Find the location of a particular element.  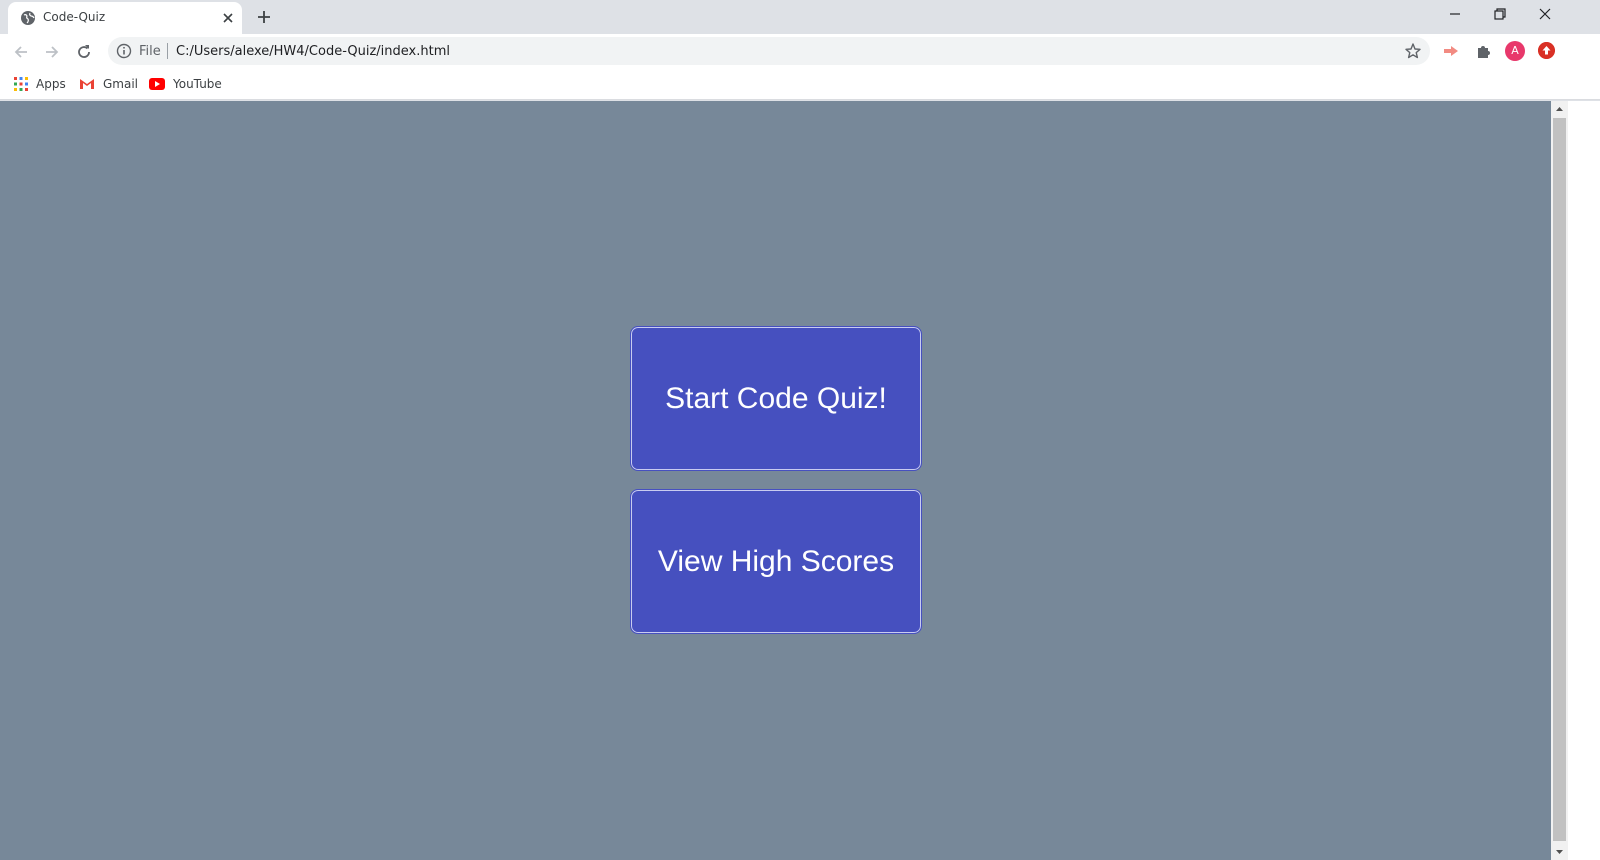

bookmark-youtube: YouTube is located at coordinates (185, 84).